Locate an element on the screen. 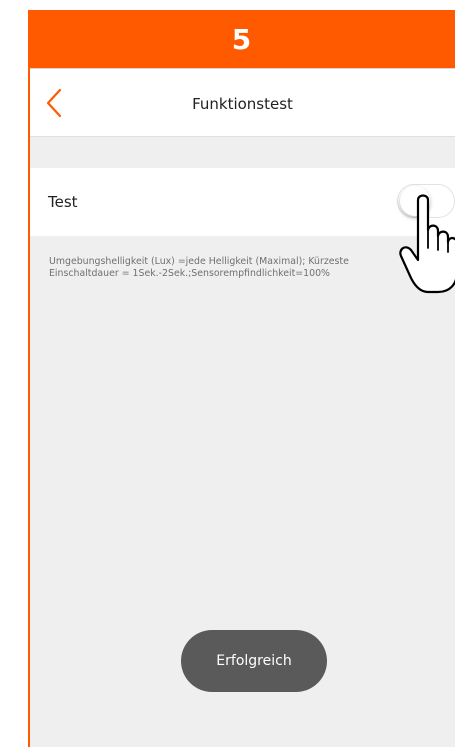  step-number: 5 is located at coordinates (241, 39).